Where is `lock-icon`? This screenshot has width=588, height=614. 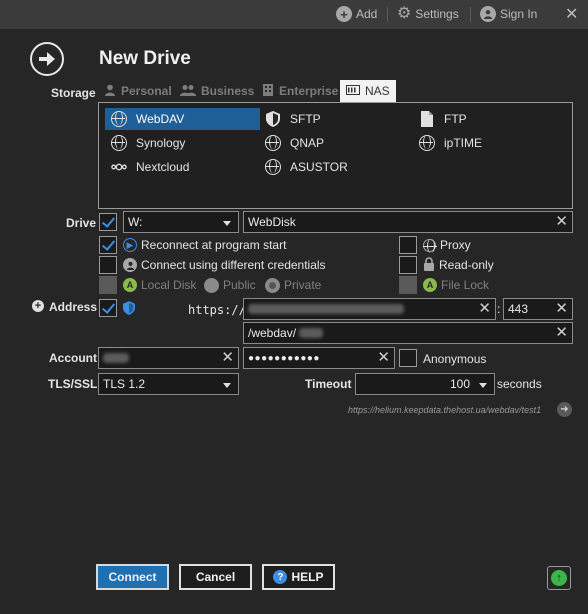 lock-icon is located at coordinates (429, 265).